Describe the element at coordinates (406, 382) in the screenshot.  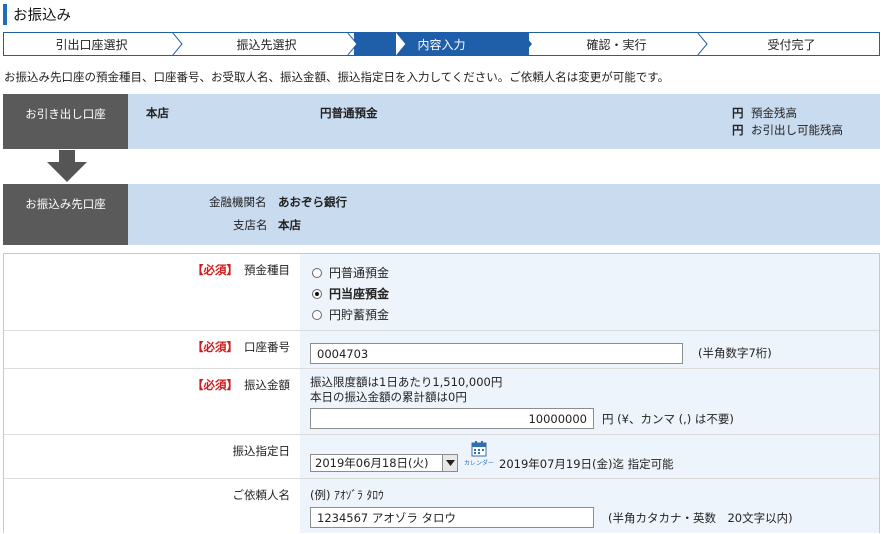
I see `amount-limit-text: 振込限度額は1日あたり1,510,000円` at that location.